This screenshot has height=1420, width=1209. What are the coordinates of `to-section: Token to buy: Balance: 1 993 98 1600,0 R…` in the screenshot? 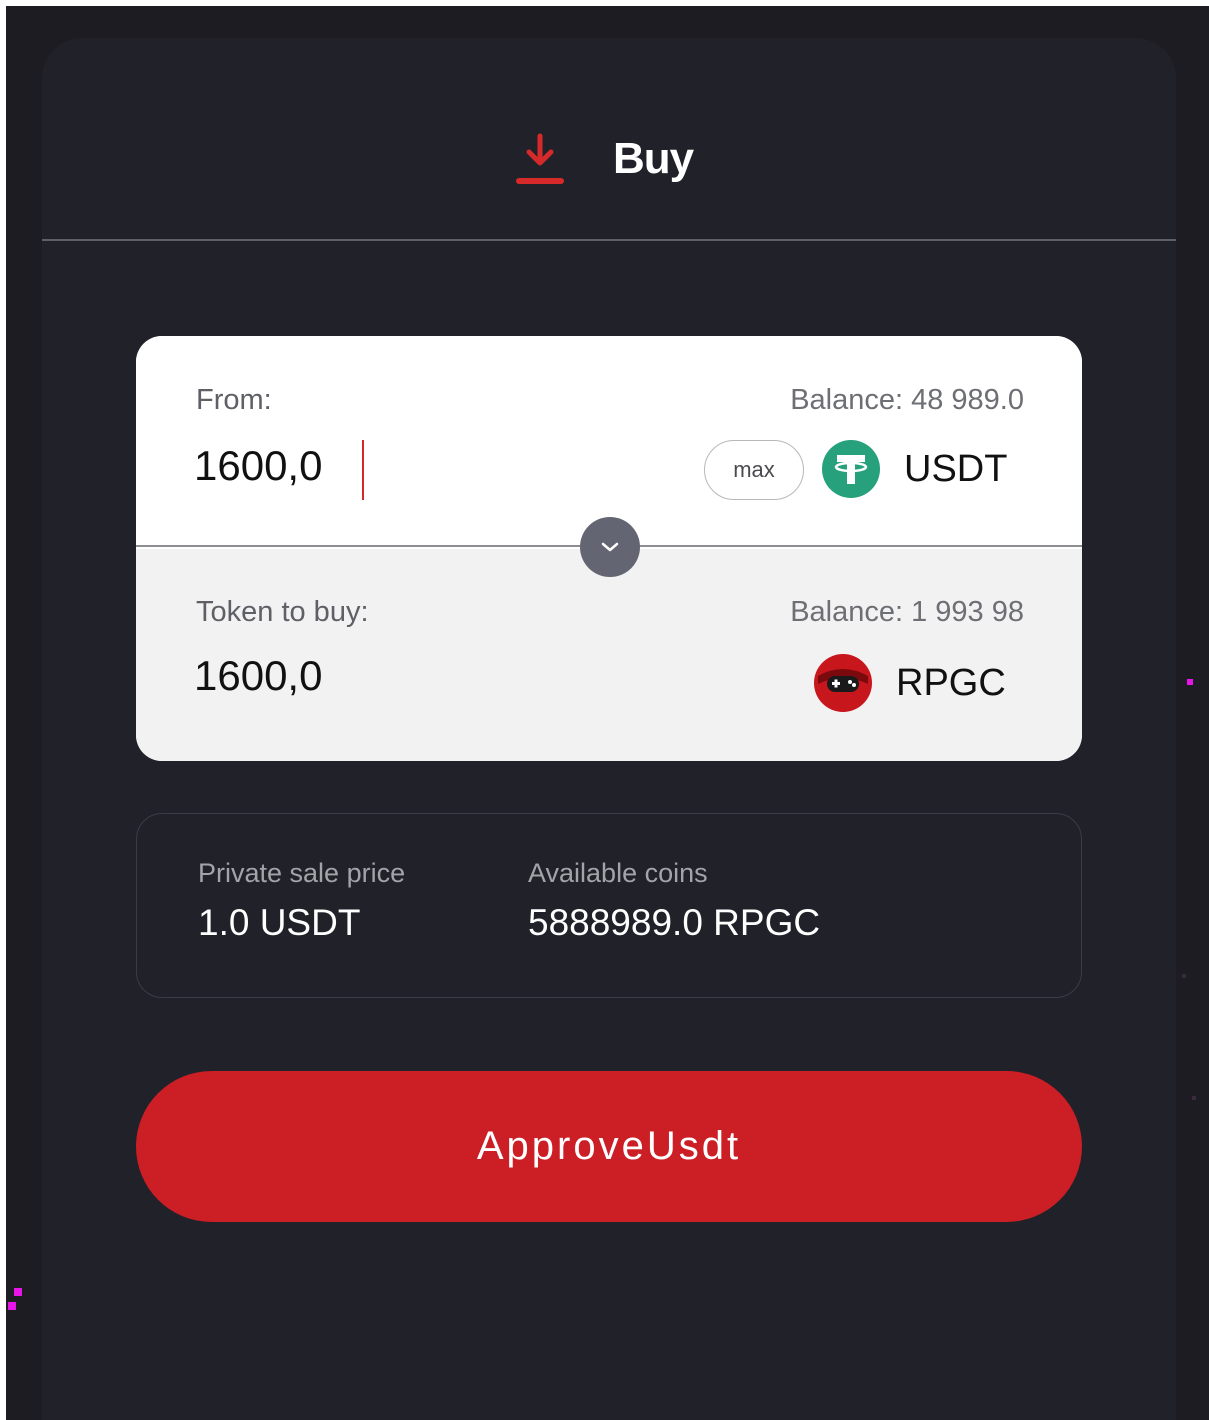 It's located at (609, 655).